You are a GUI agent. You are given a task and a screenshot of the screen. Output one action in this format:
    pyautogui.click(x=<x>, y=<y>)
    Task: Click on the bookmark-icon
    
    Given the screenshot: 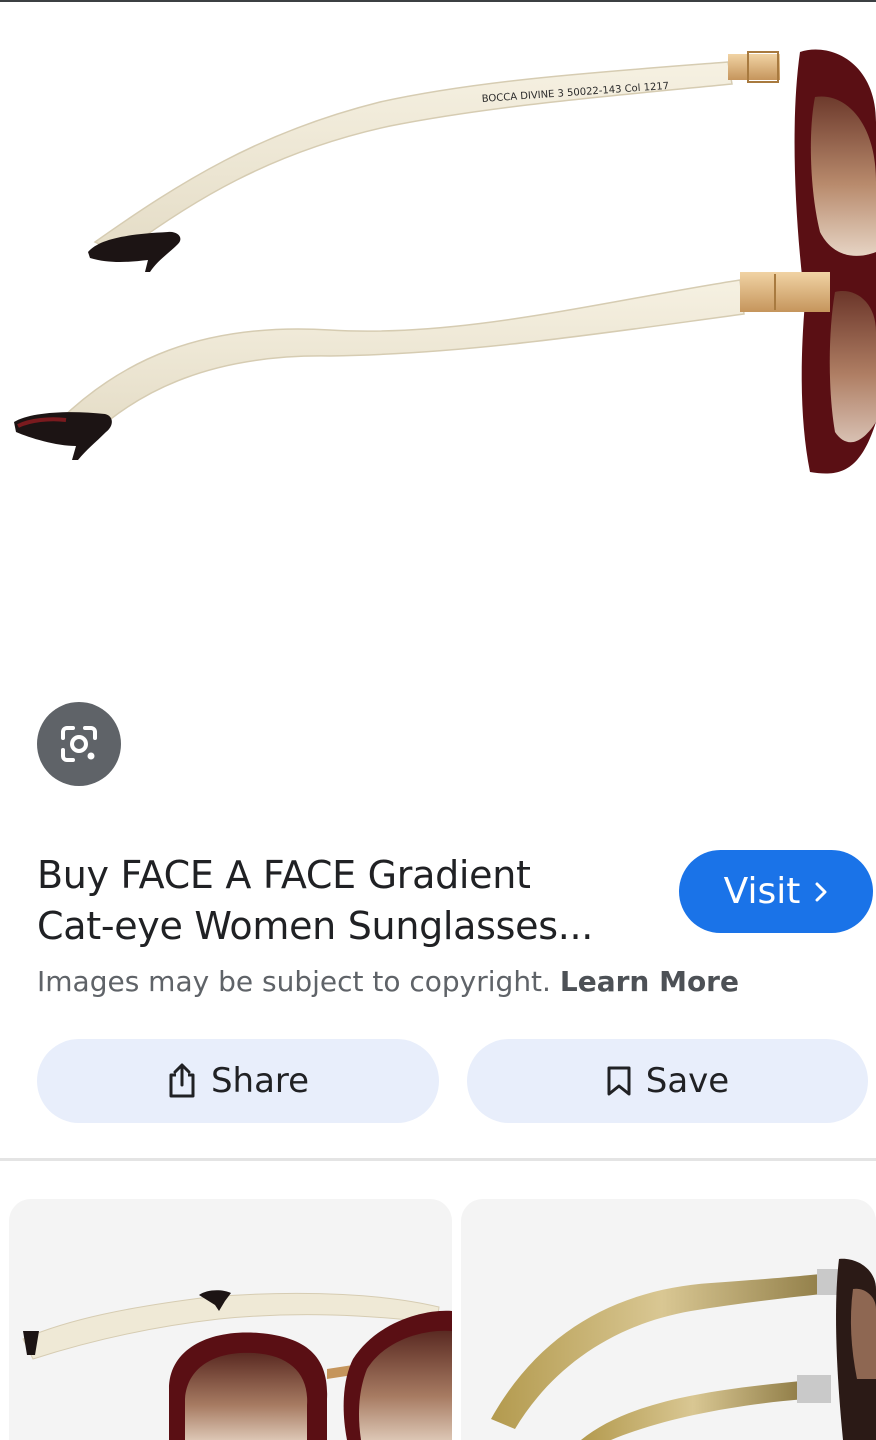 What is the action you would take?
    pyautogui.click(x=619, y=1081)
    